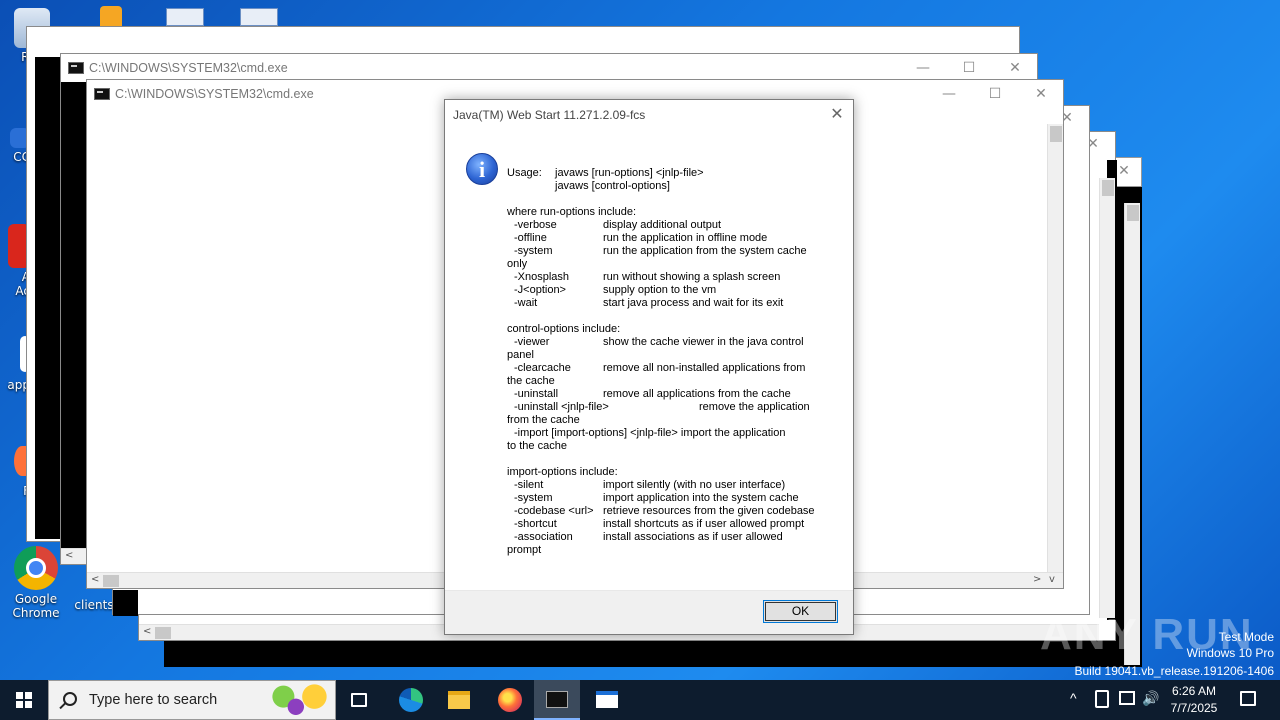 The image size is (1280, 720). I want to click on firefox-icon, so click(509, 700).